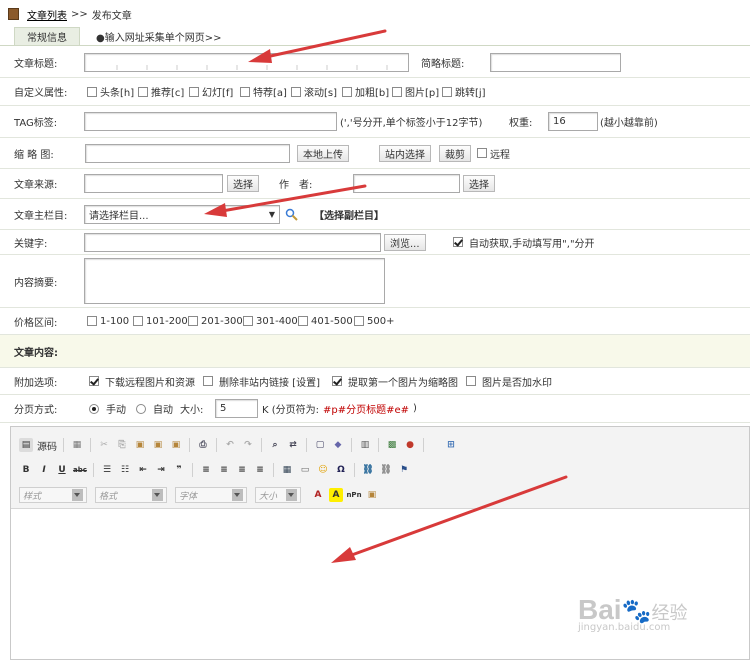 This screenshot has height=660, width=750. Describe the element at coordinates (36, 383) in the screenshot. I see `extra-options-label: 附加选项:` at that location.